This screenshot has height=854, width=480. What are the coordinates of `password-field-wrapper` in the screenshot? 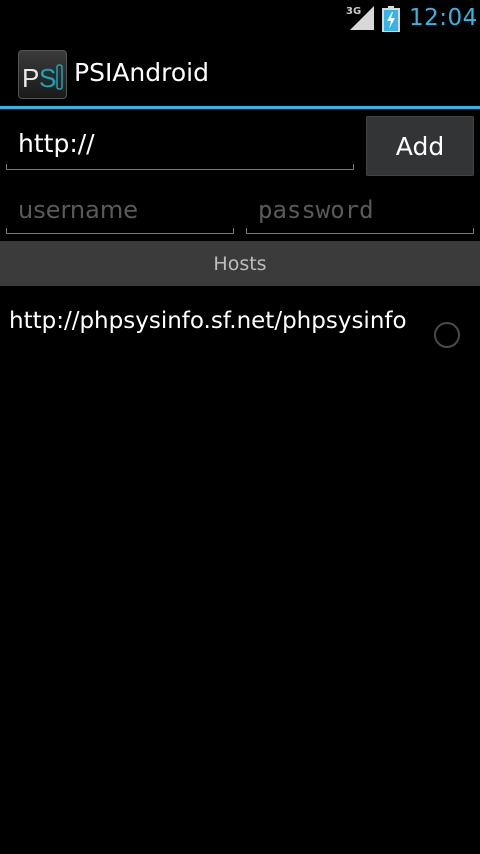 It's located at (360, 211).